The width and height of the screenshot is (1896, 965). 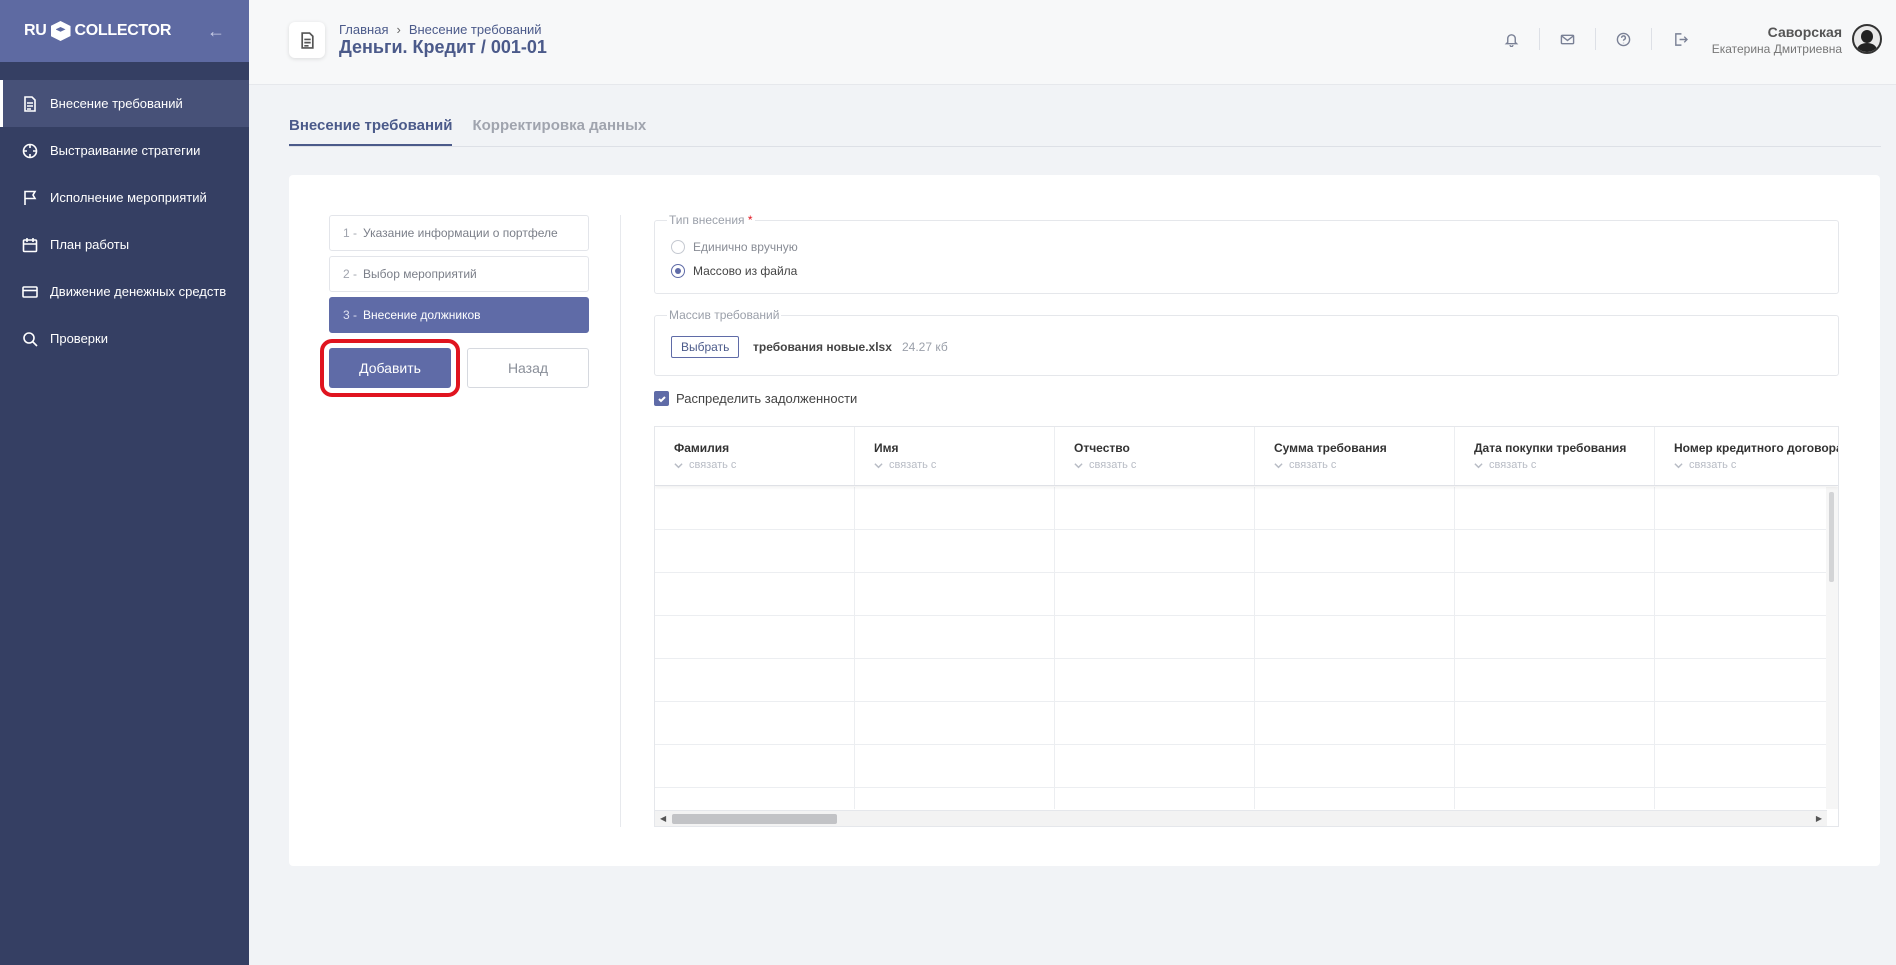 What do you see at coordinates (390, 368) in the screenshot?
I see `add-button: Добавить` at bounding box center [390, 368].